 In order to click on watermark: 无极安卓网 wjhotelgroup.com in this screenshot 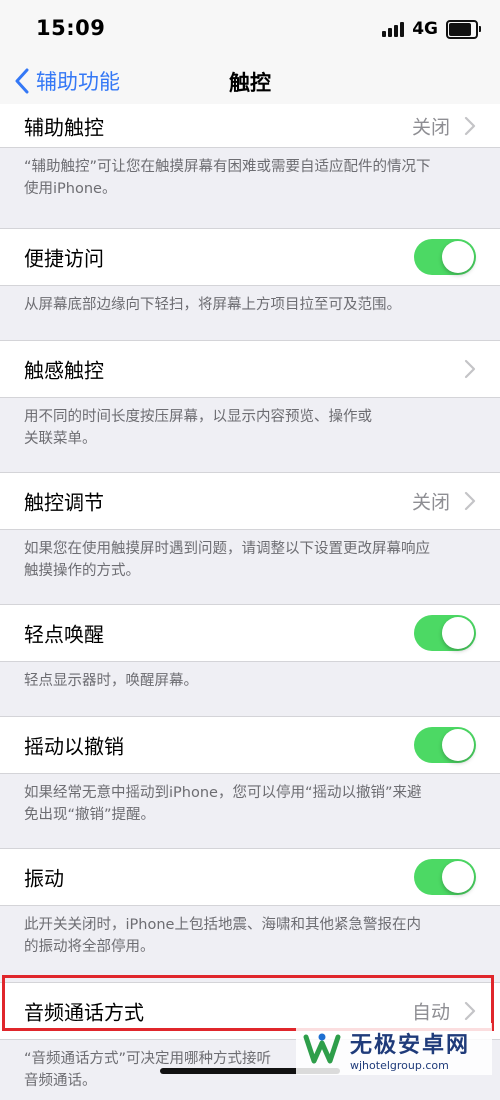, I will do `click(394, 1049)`.